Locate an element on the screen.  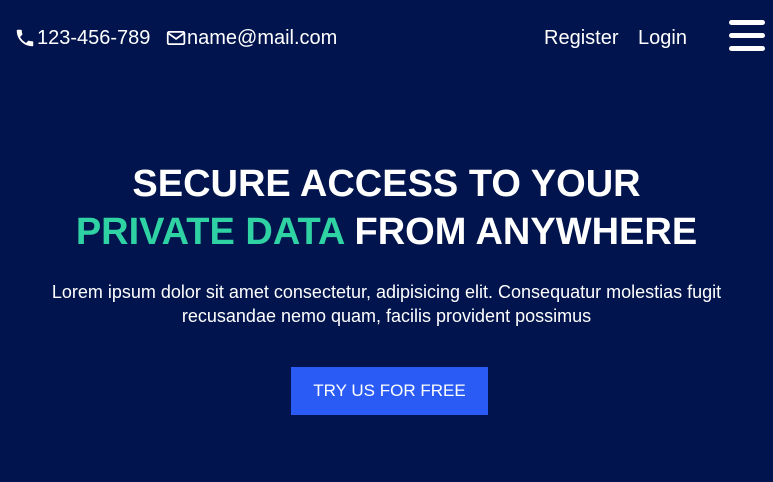
hamburger-menu-icon is located at coordinates (747, 35).